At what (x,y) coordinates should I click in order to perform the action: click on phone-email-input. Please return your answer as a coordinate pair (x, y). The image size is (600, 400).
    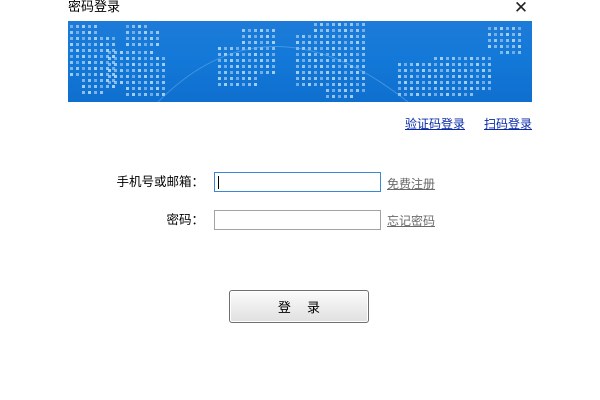
    Looking at the image, I should click on (297, 182).